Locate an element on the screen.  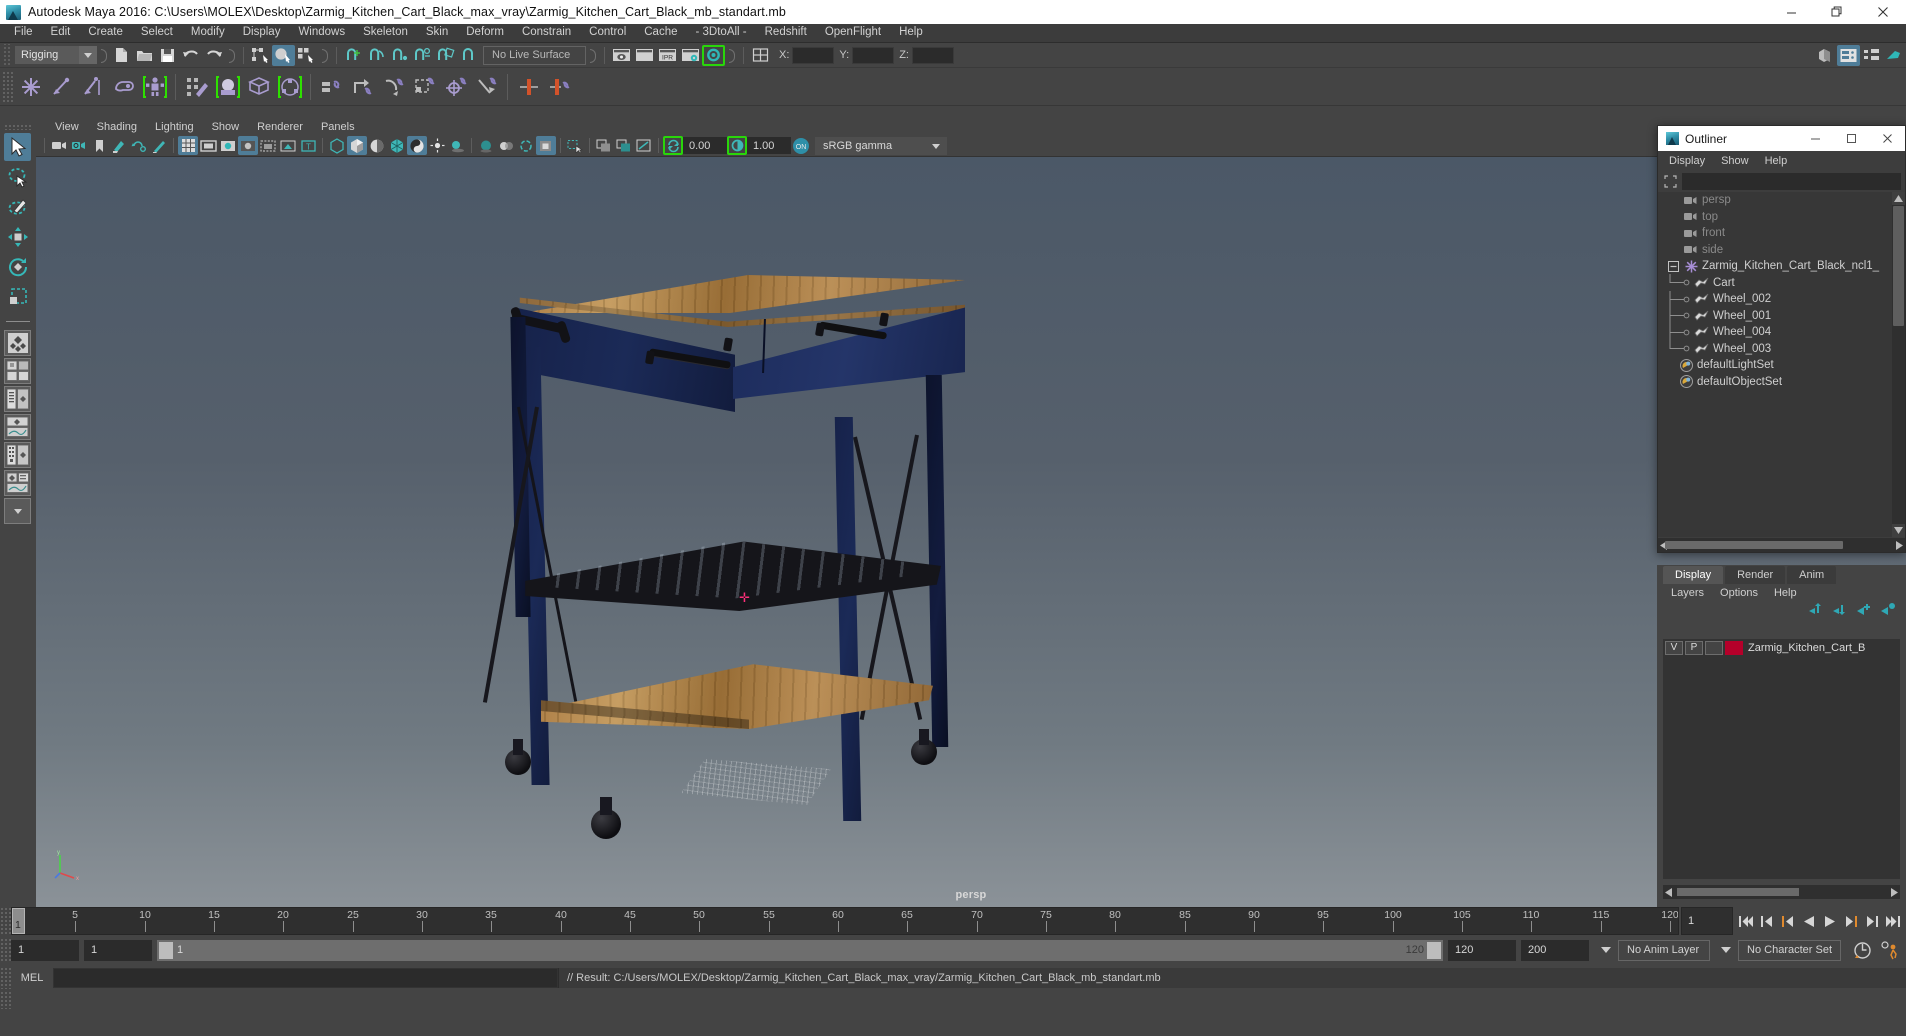
outliner-maximize-button is located at coordinates (1851, 138).